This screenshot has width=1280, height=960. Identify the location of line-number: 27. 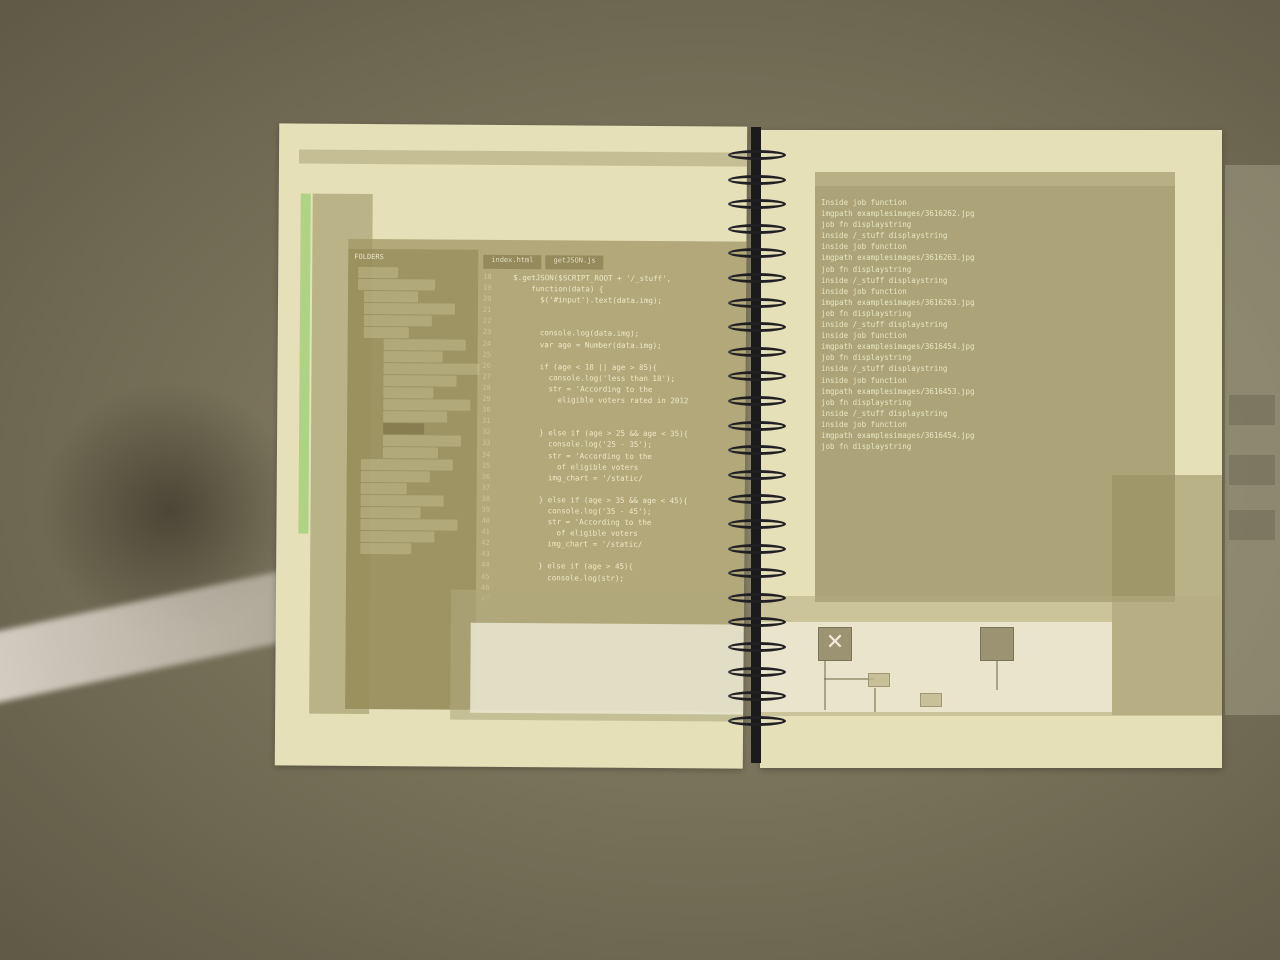
(486, 376).